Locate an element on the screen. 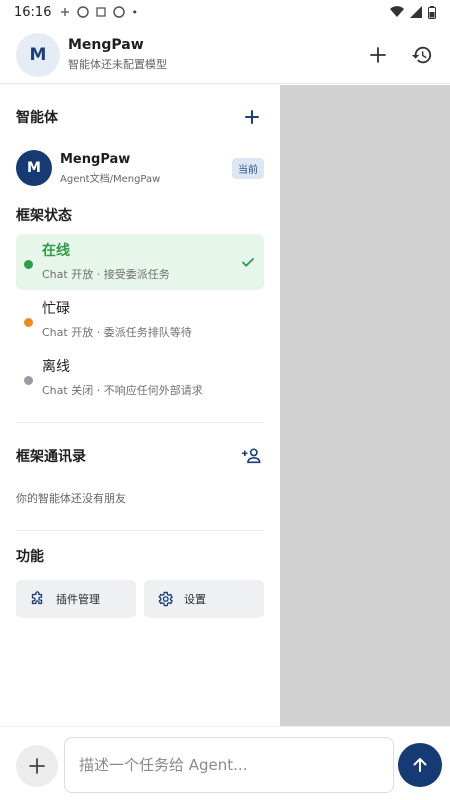 Image resolution: width=450 pixels, height=800 pixels. history-button is located at coordinates (422, 55).